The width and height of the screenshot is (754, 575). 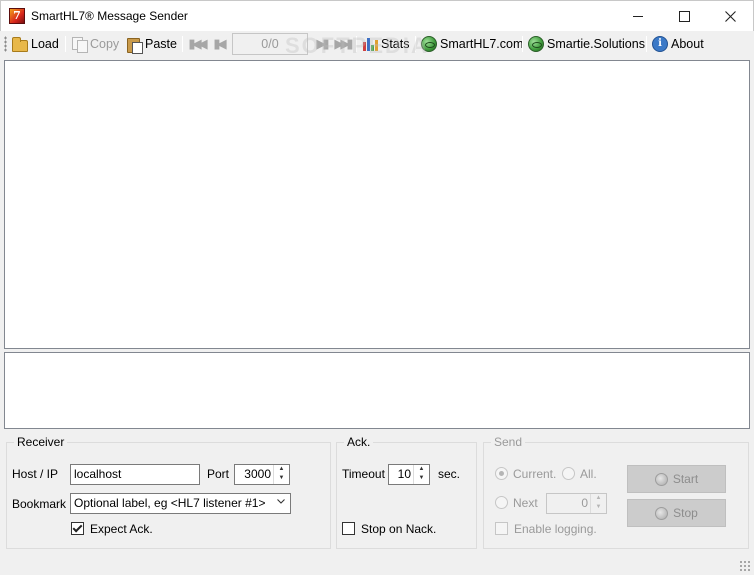 What do you see at coordinates (568, 473) in the screenshot?
I see `all-radio` at bounding box center [568, 473].